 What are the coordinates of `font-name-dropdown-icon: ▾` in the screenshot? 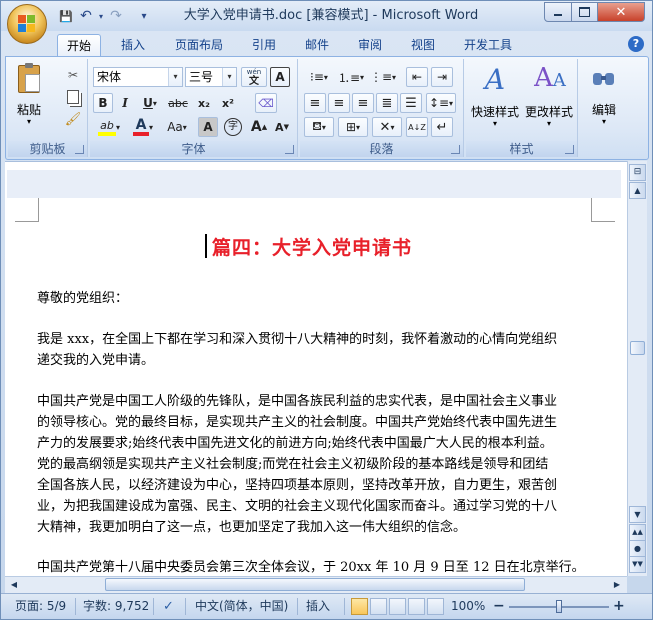 It's located at (175, 77).